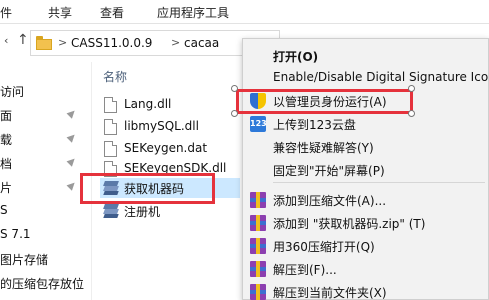  Describe the element at coordinates (366, 124) in the screenshot. I see `menu-item-upload-123: 123 上传到123云盘` at that location.